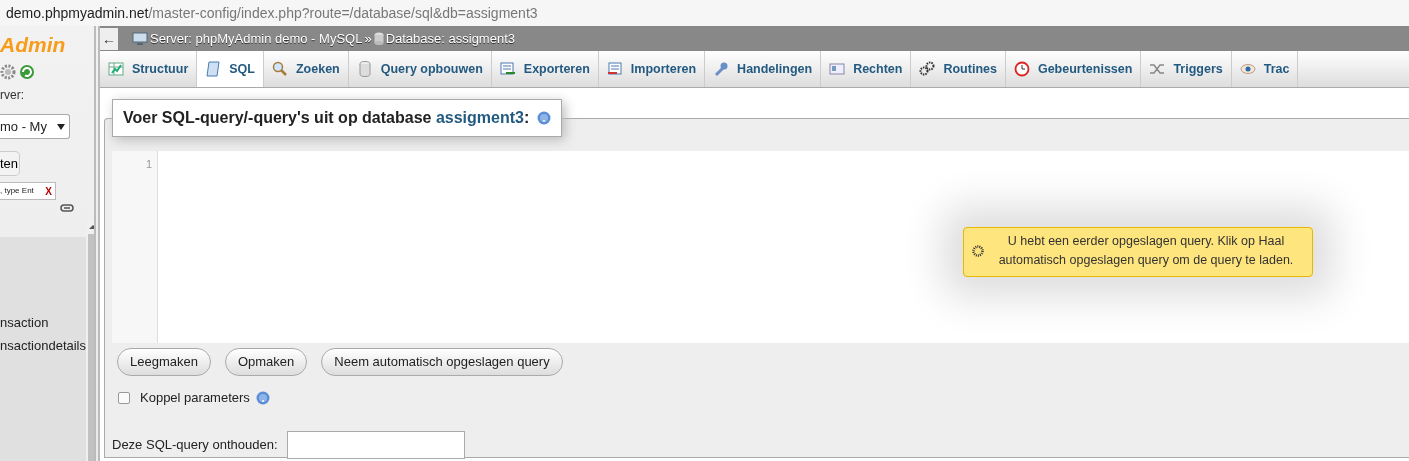  What do you see at coordinates (837, 69) in the screenshot?
I see `id-card-icon` at bounding box center [837, 69].